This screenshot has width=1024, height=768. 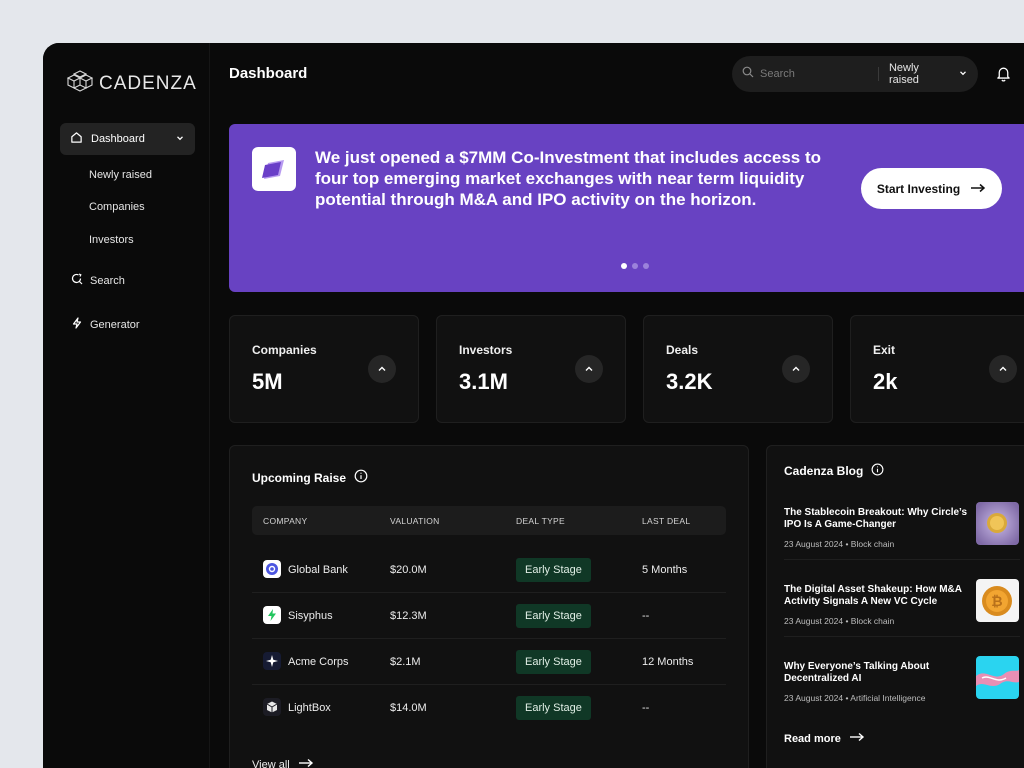 I want to click on start-investing-button: Start Investing, so click(x=931, y=188).